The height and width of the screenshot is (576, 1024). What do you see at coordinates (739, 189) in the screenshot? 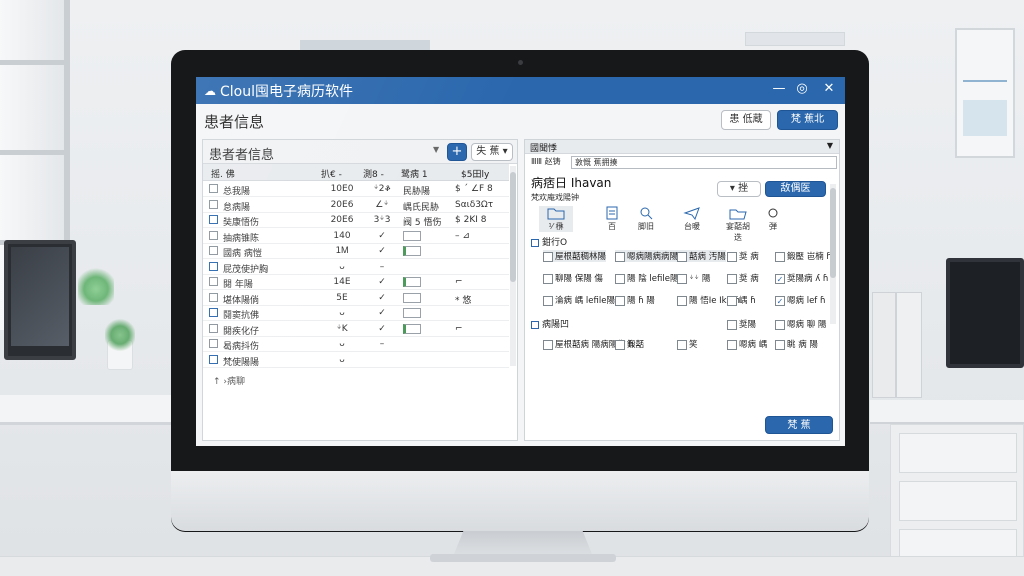
I see `search-button: ▾ 挫` at bounding box center [739, 189].